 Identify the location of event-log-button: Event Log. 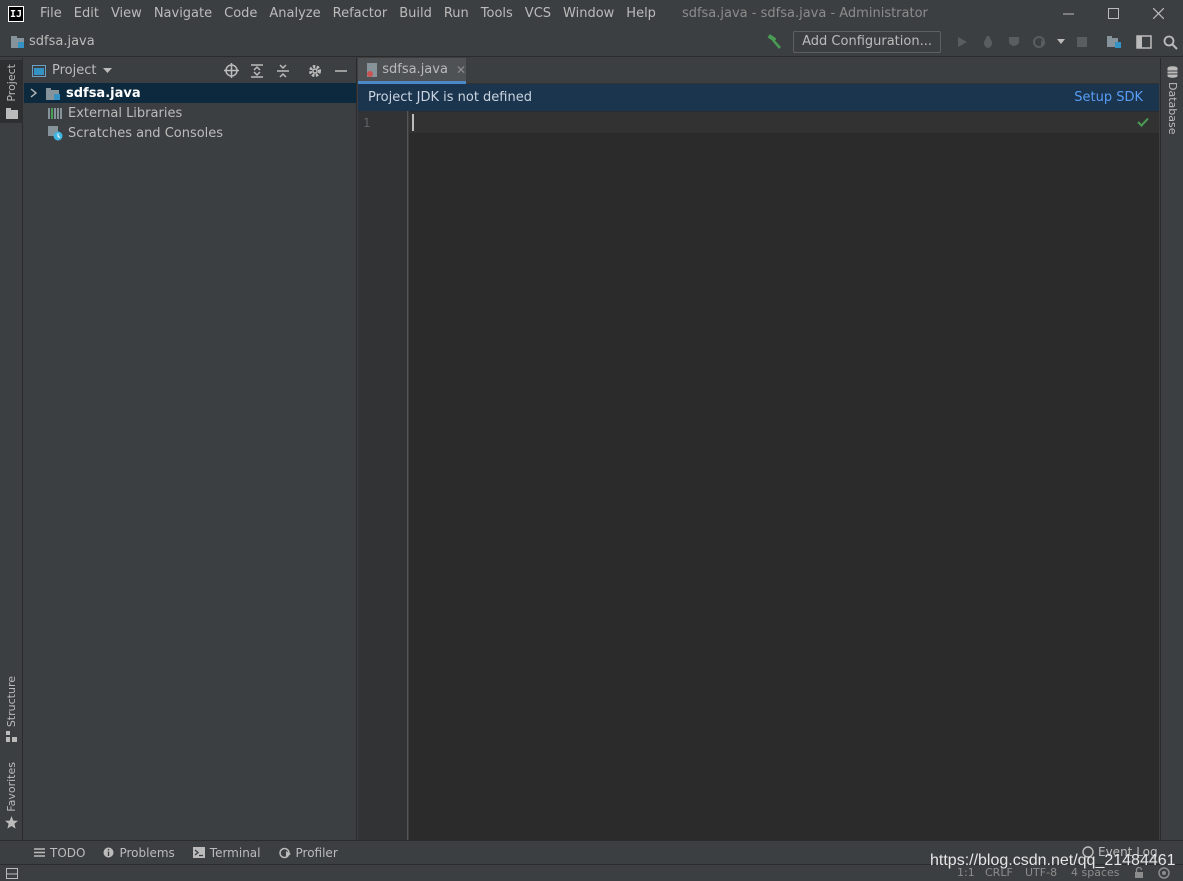
(1120, 852).